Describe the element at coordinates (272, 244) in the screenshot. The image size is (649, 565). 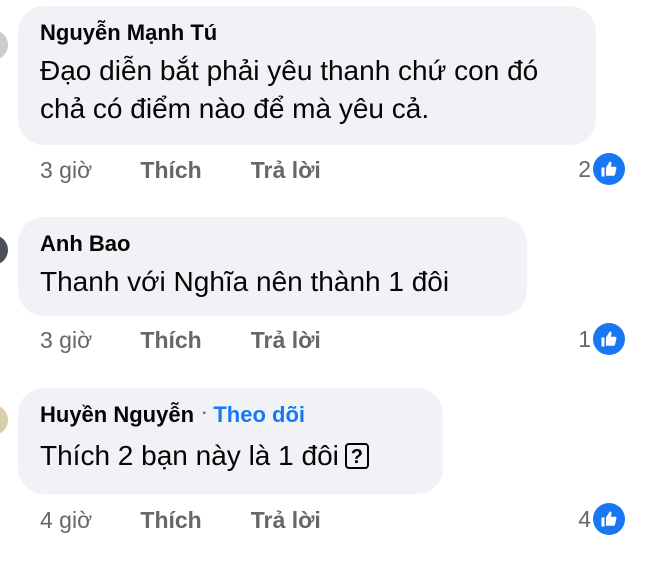
I see `comment-author: Anh Bao` at that location.